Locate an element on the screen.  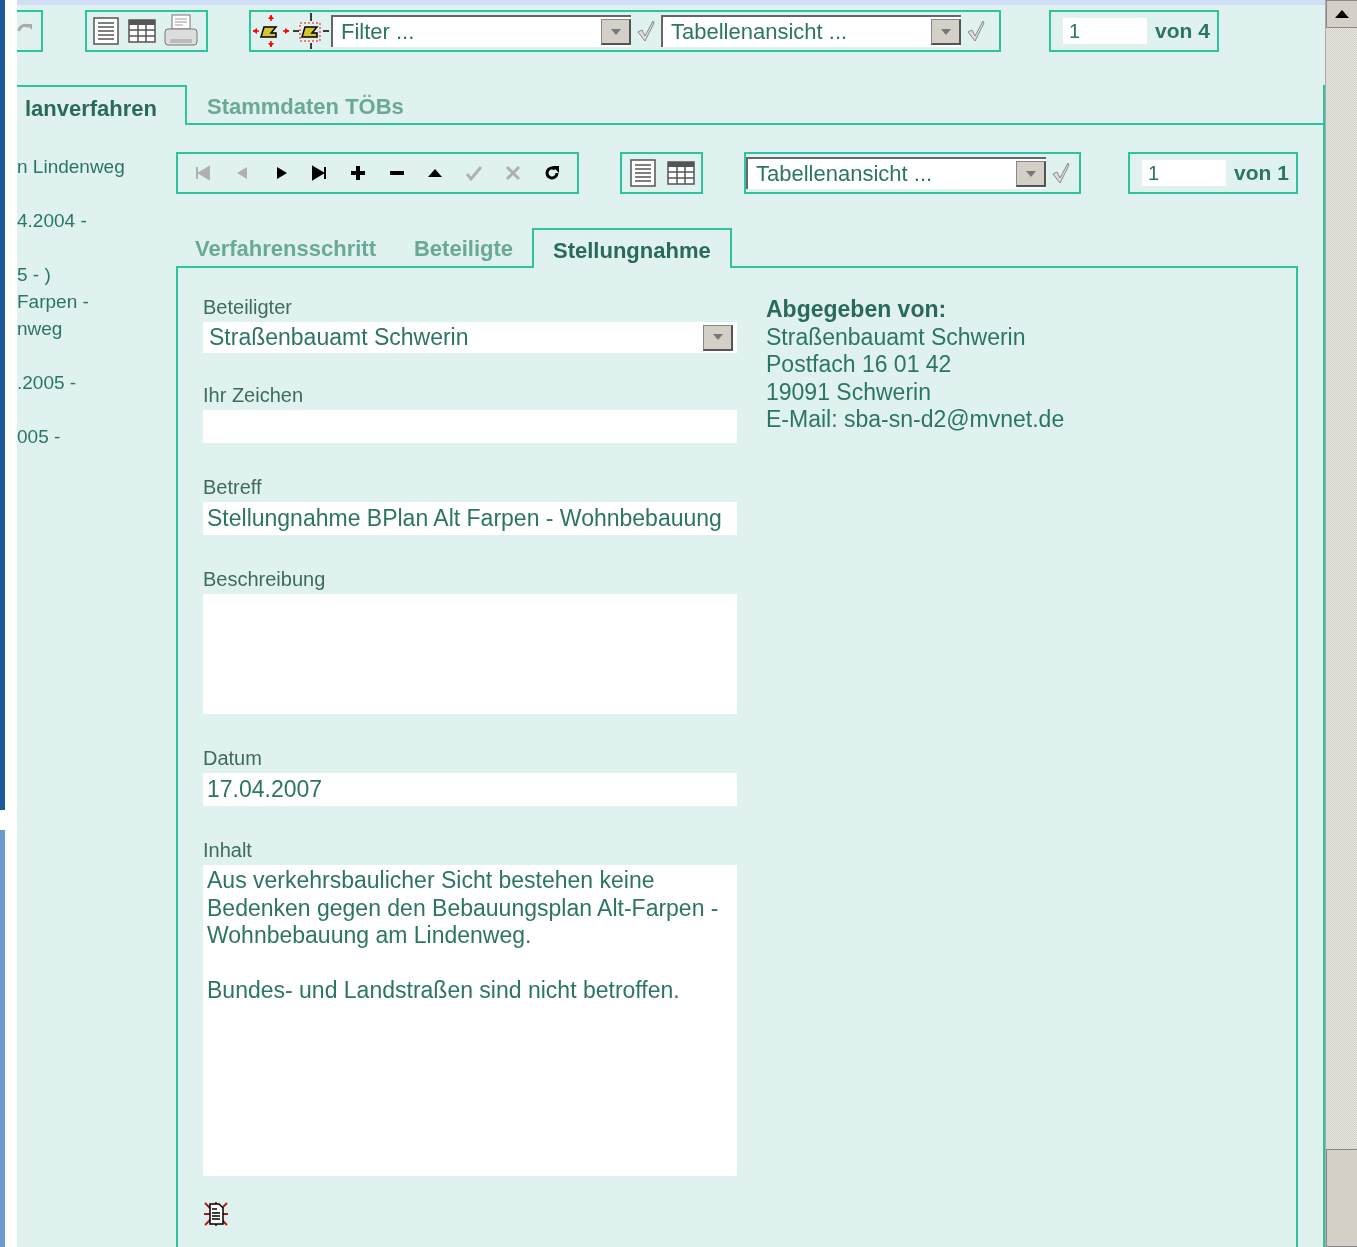
text-field: Stellungnahme BPlan Alt Farpen - Wohnbebauung is located at coordinates (470, 518).